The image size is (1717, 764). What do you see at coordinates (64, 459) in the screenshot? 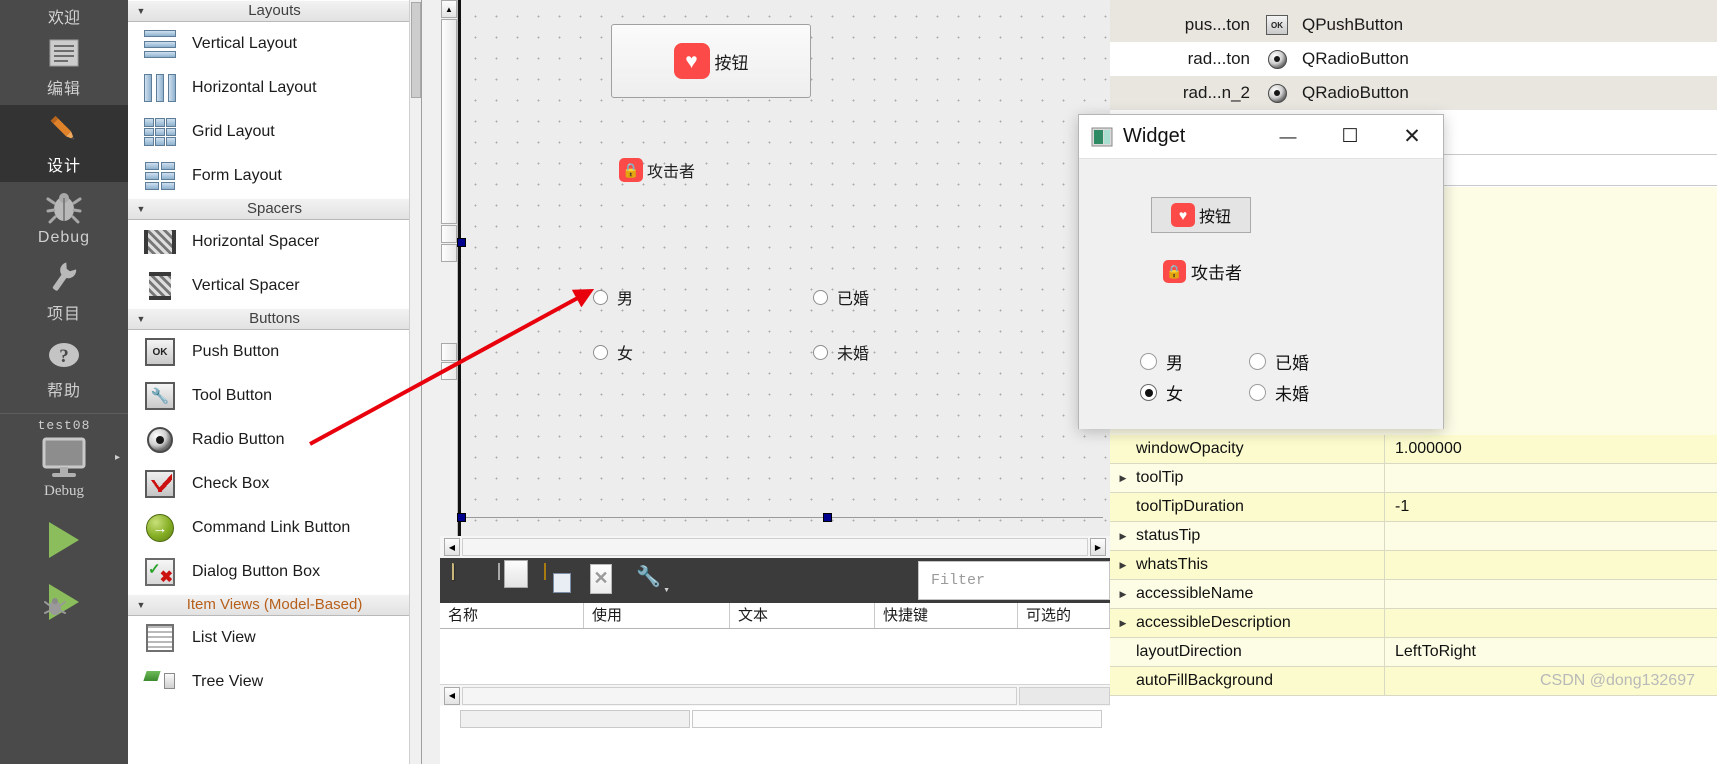
I see `kit-selector: test08 ▸ Debug` at bounding box center [64, 459].